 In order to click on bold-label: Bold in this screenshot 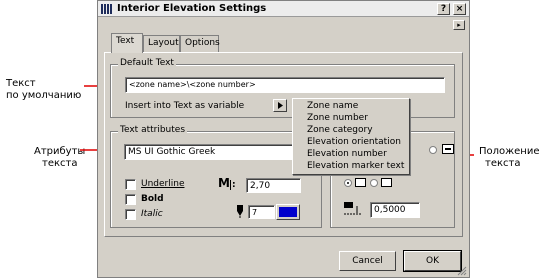, I will do `click(152, 199)`.